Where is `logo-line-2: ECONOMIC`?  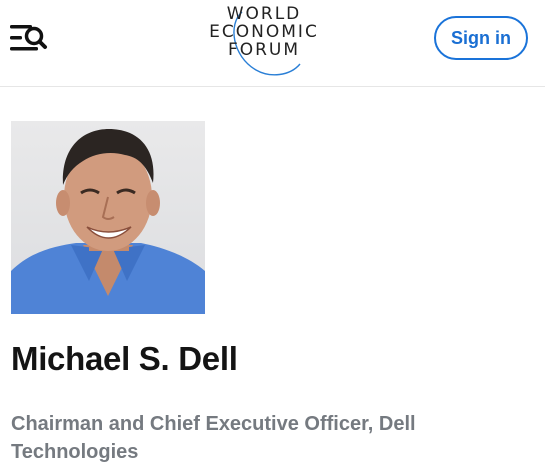 logo-line-2: ECONOMIC is located at coordinates (264, 32).